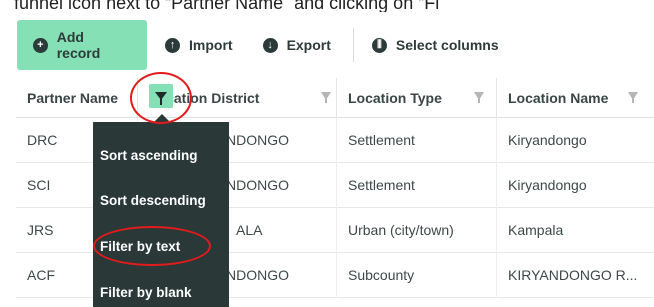  Describe the element at coordinates (308, 45) in the screenshot. I see `export-label: Export` at that location.